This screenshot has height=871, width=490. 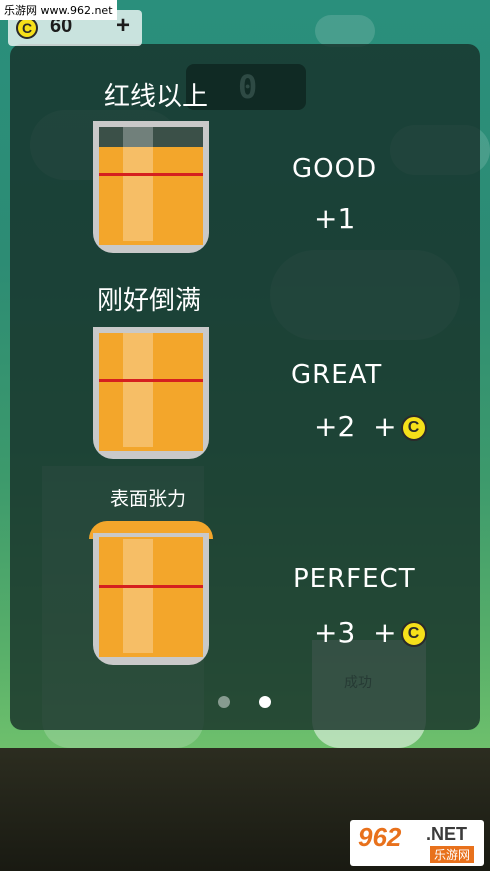 I want to click on watermark: 乐游网 www.962.net, so click(x=58, y=10).